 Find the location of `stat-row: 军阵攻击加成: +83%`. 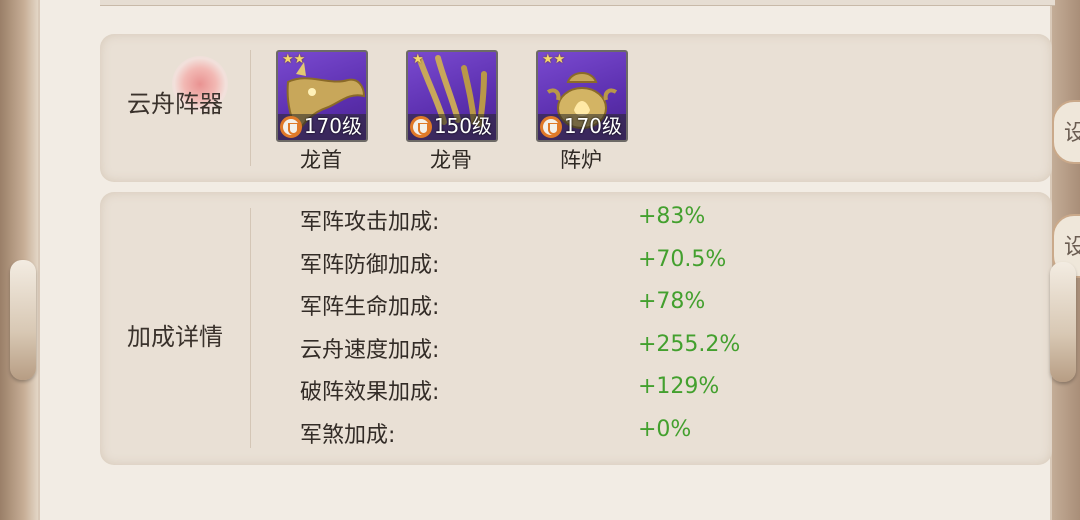

stat-row: 军阵攻击加成: +83% is located at coordinates (650, 224).